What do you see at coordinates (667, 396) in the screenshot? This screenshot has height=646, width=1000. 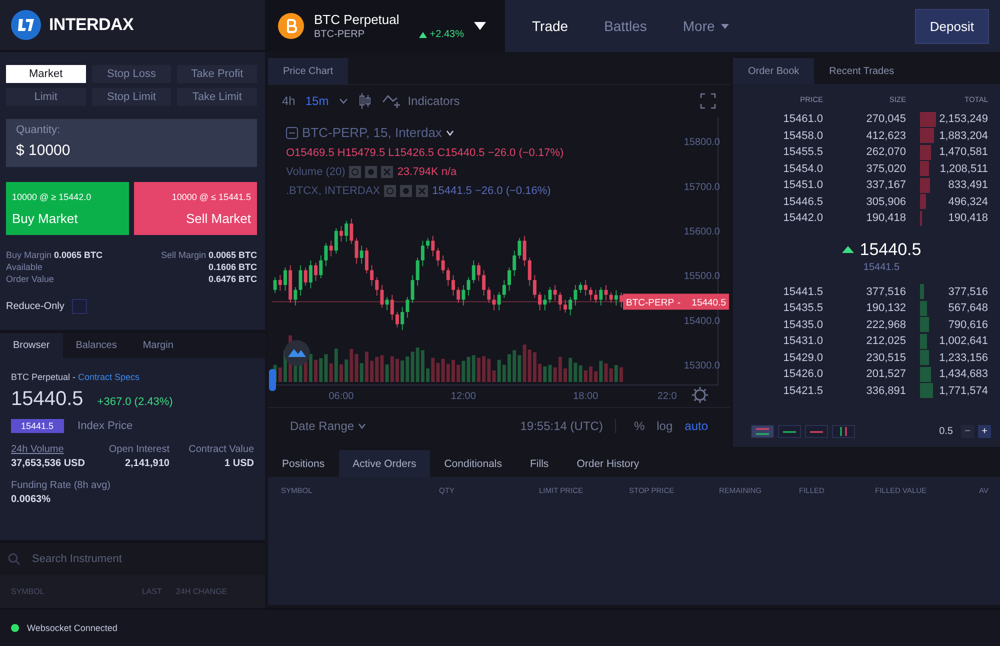 I see `time-label: 22:0` at bounding box center [667, 396].